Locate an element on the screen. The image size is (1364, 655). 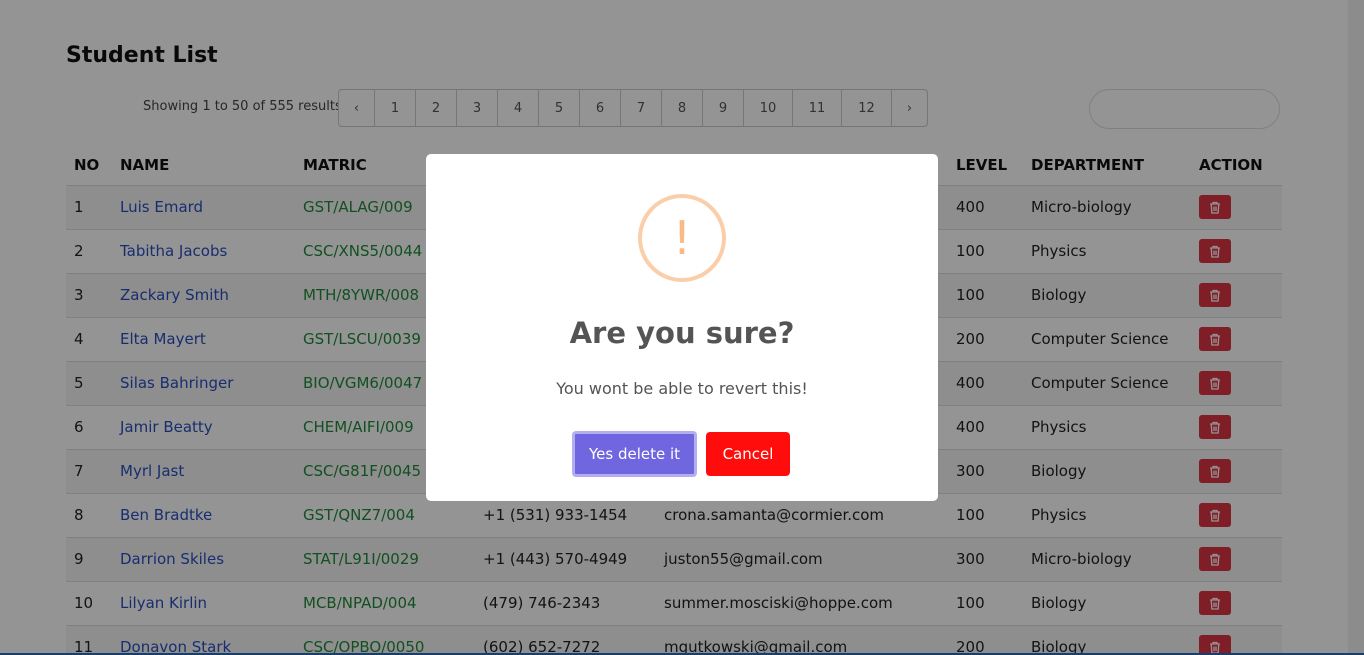
dialog-title: Are you sure? is located at coordinates (682, 333).